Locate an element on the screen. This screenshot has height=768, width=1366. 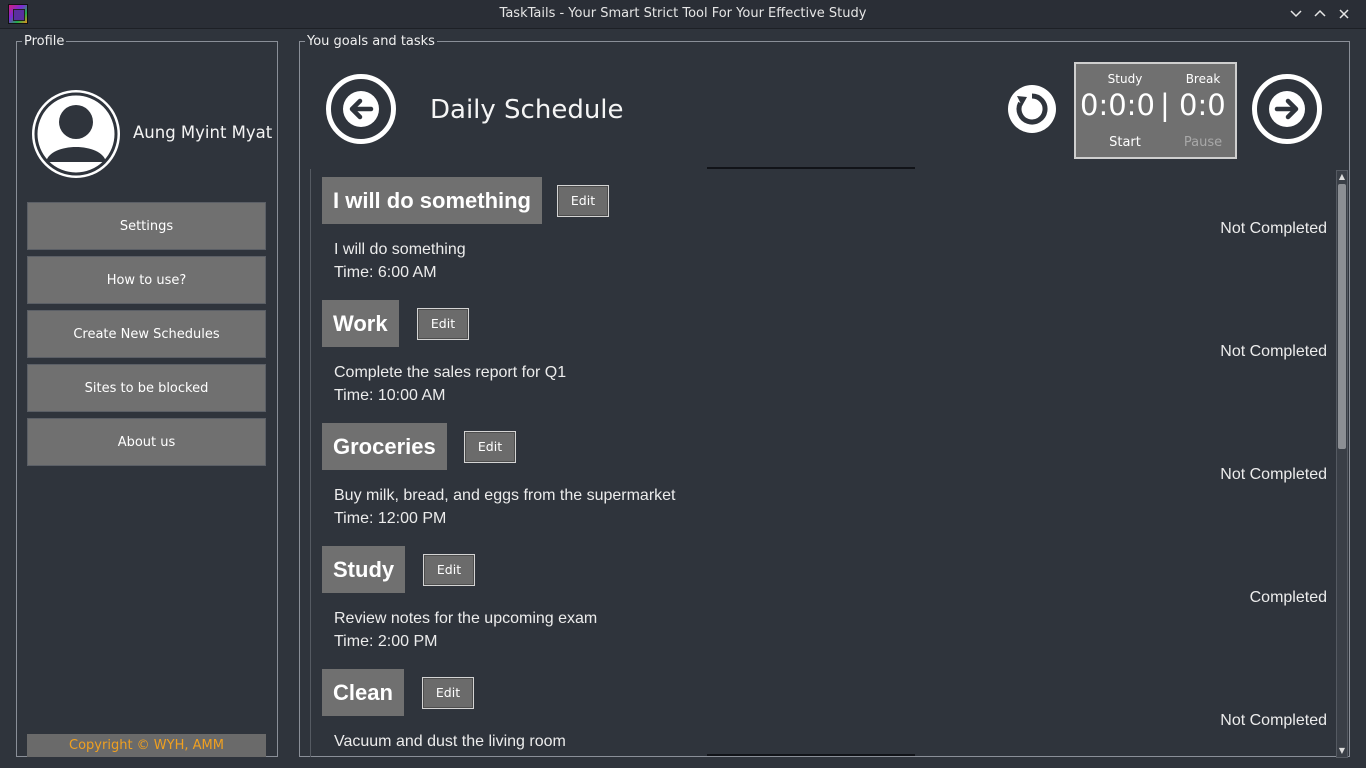
task-description: I will do something is located at coordinates (400, 249).